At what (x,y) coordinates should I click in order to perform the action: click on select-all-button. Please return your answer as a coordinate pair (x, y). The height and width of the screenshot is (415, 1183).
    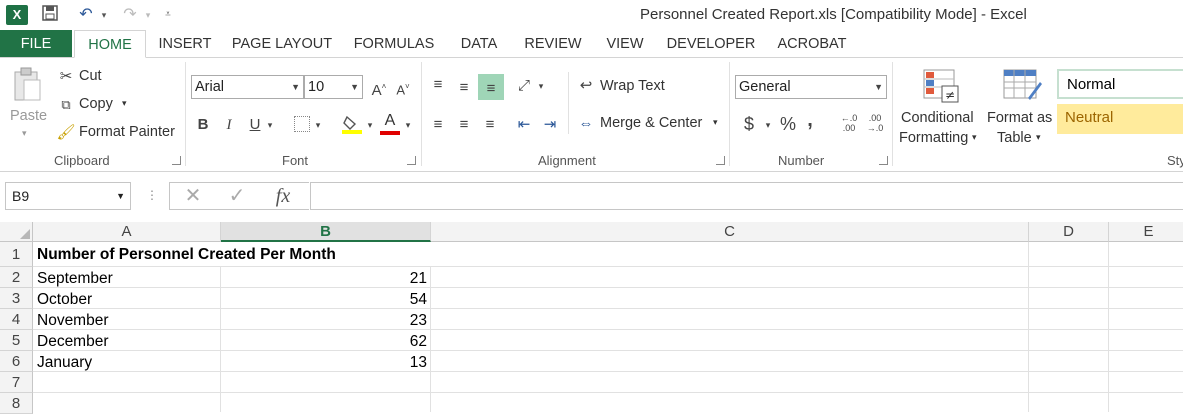
    Looking at the image, I should click on (16, 232).